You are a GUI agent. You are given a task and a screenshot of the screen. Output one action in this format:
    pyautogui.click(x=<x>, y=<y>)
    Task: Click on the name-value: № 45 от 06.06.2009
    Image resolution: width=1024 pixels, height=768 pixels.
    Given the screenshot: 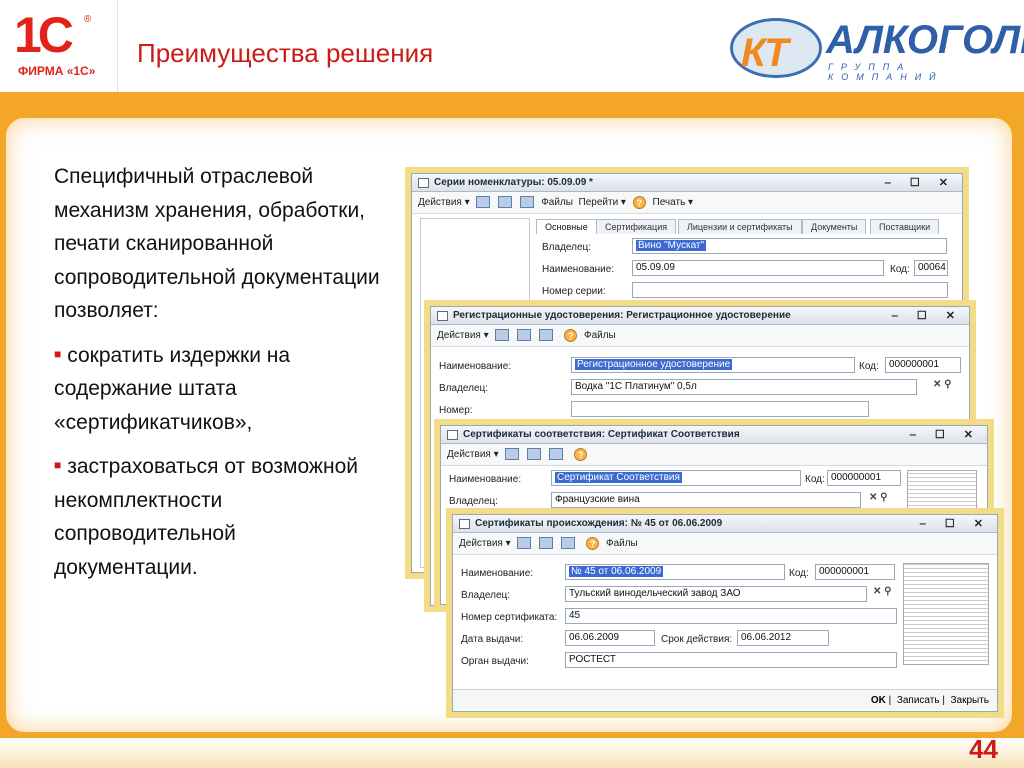 What is the action you would take?
    pyautogui.click(x=616, y=571)
    